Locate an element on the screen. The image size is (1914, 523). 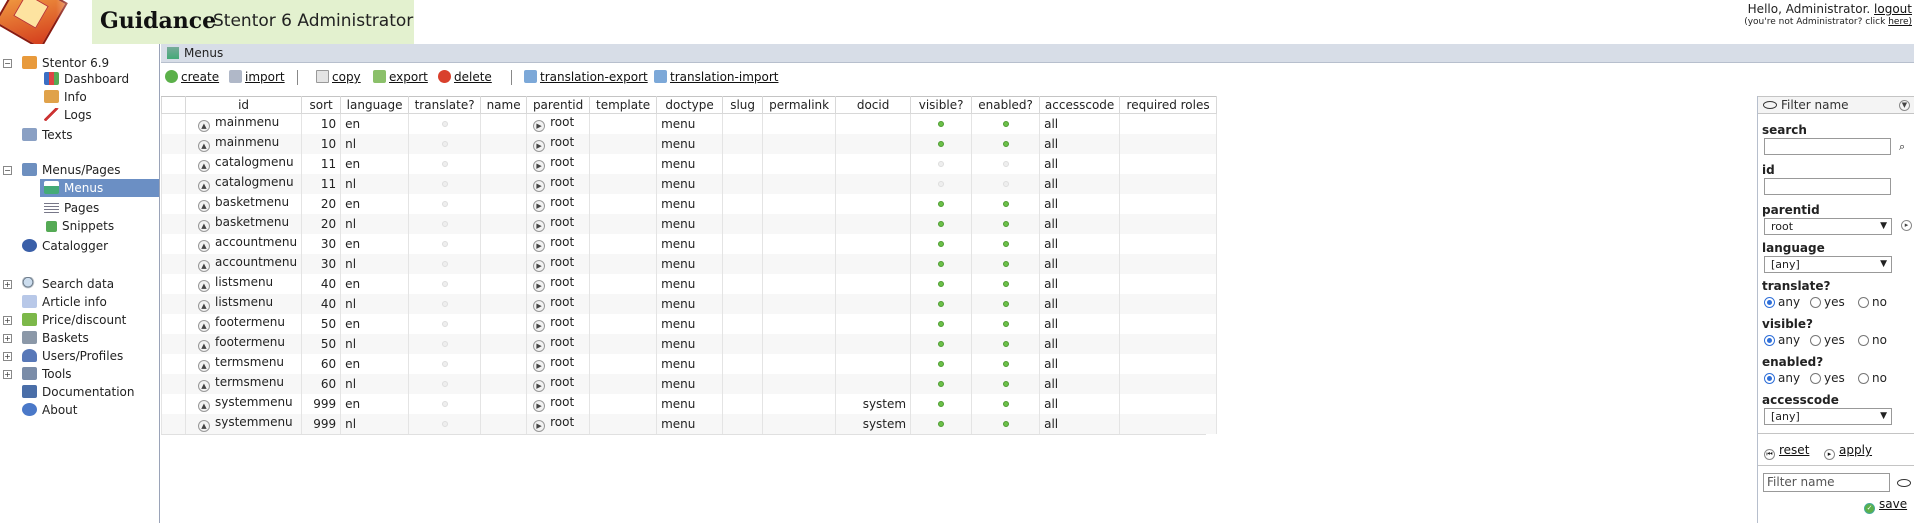
visible-no-radio: no is located at coordinates (1872, 340).